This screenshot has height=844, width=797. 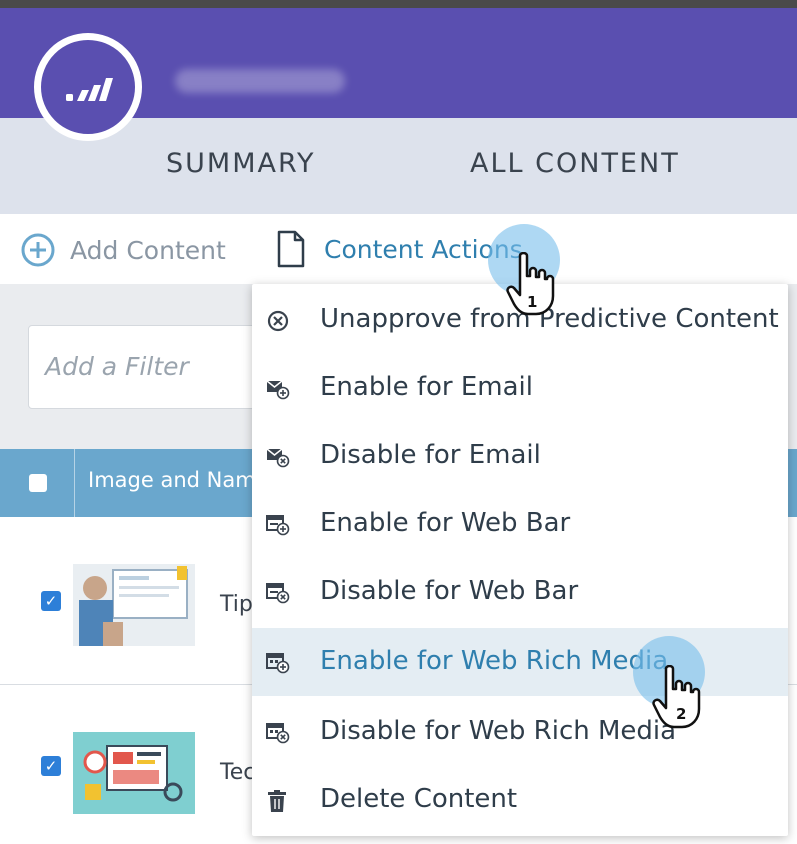 I want to click on richmedia-add-icon, so click(x=278, y=663).